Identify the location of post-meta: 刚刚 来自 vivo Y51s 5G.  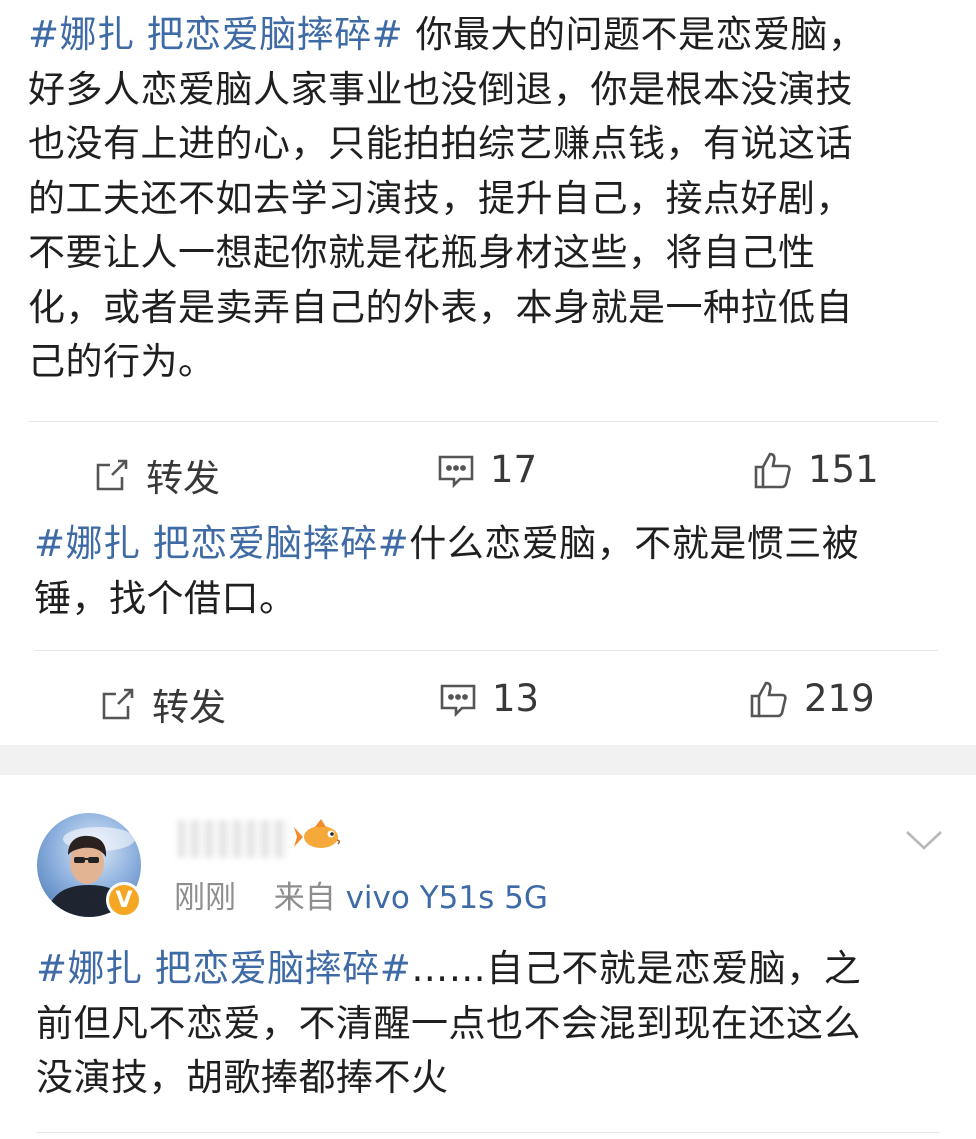
(361, 894).